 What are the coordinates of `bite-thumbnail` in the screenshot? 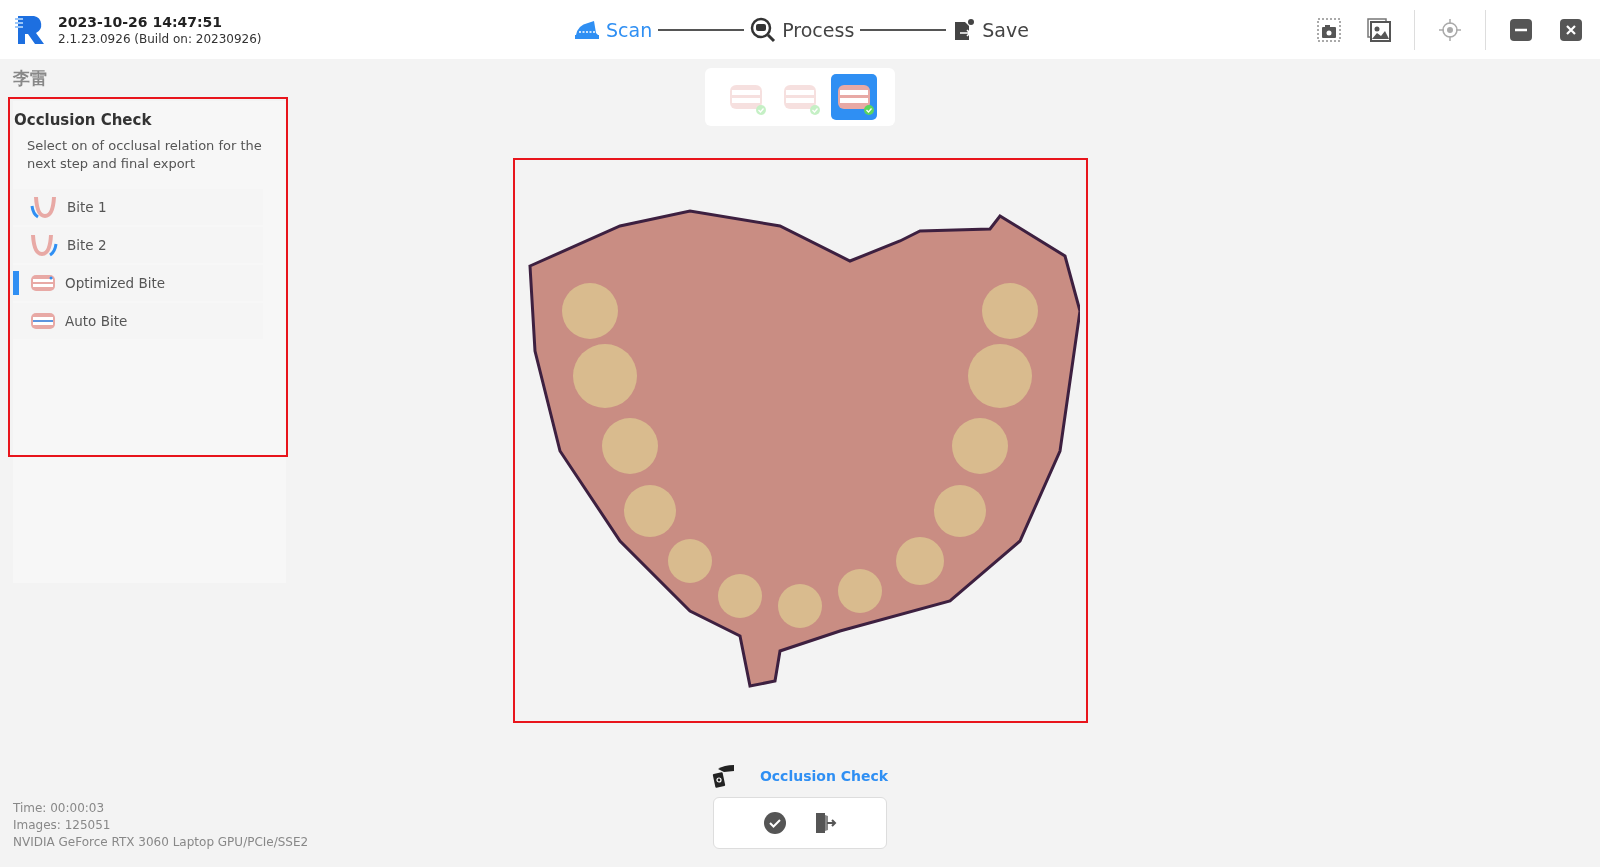 It's located at (854, 97).